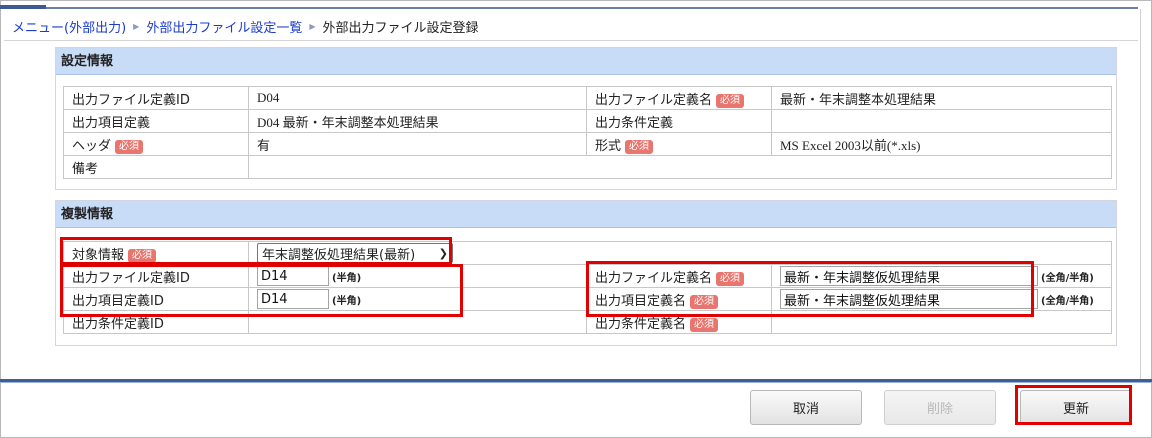  What do you see at coordinates (443, 253) in the screenshot?
I see `chevron-down-icon: ❯` at bounding box center [443, 253].